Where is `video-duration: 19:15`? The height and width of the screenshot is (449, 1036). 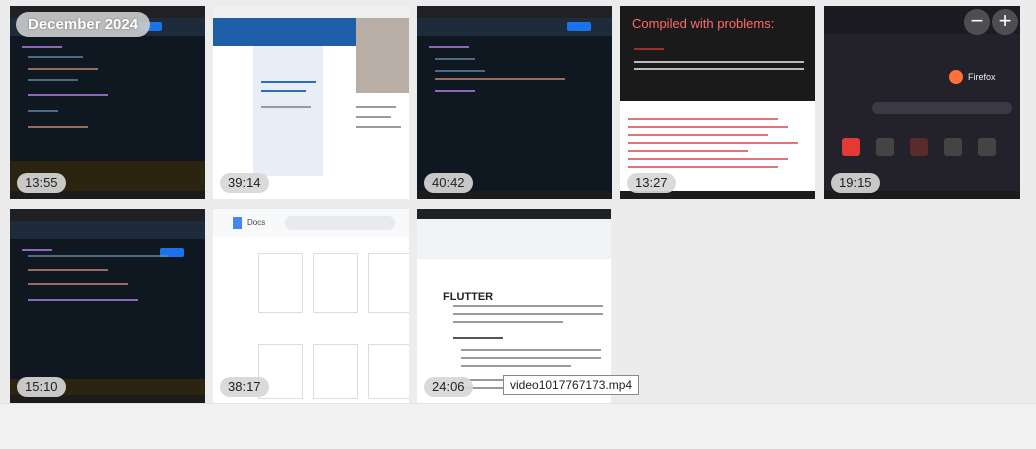 video-duration: 19:15 is located at coordinates (855, 183).